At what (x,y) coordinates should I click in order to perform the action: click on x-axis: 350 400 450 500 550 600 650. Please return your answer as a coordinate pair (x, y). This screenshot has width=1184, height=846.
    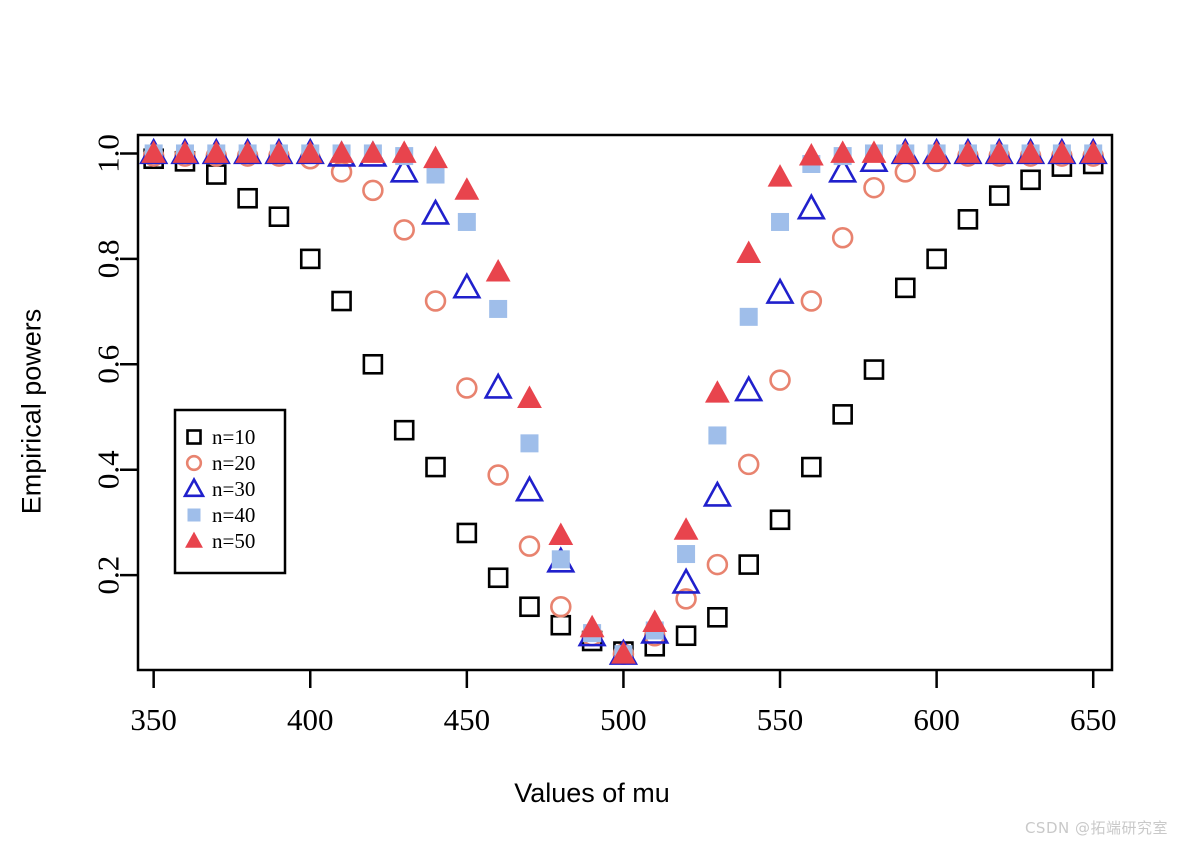
    Looking at the image, I should click on (623, 703).